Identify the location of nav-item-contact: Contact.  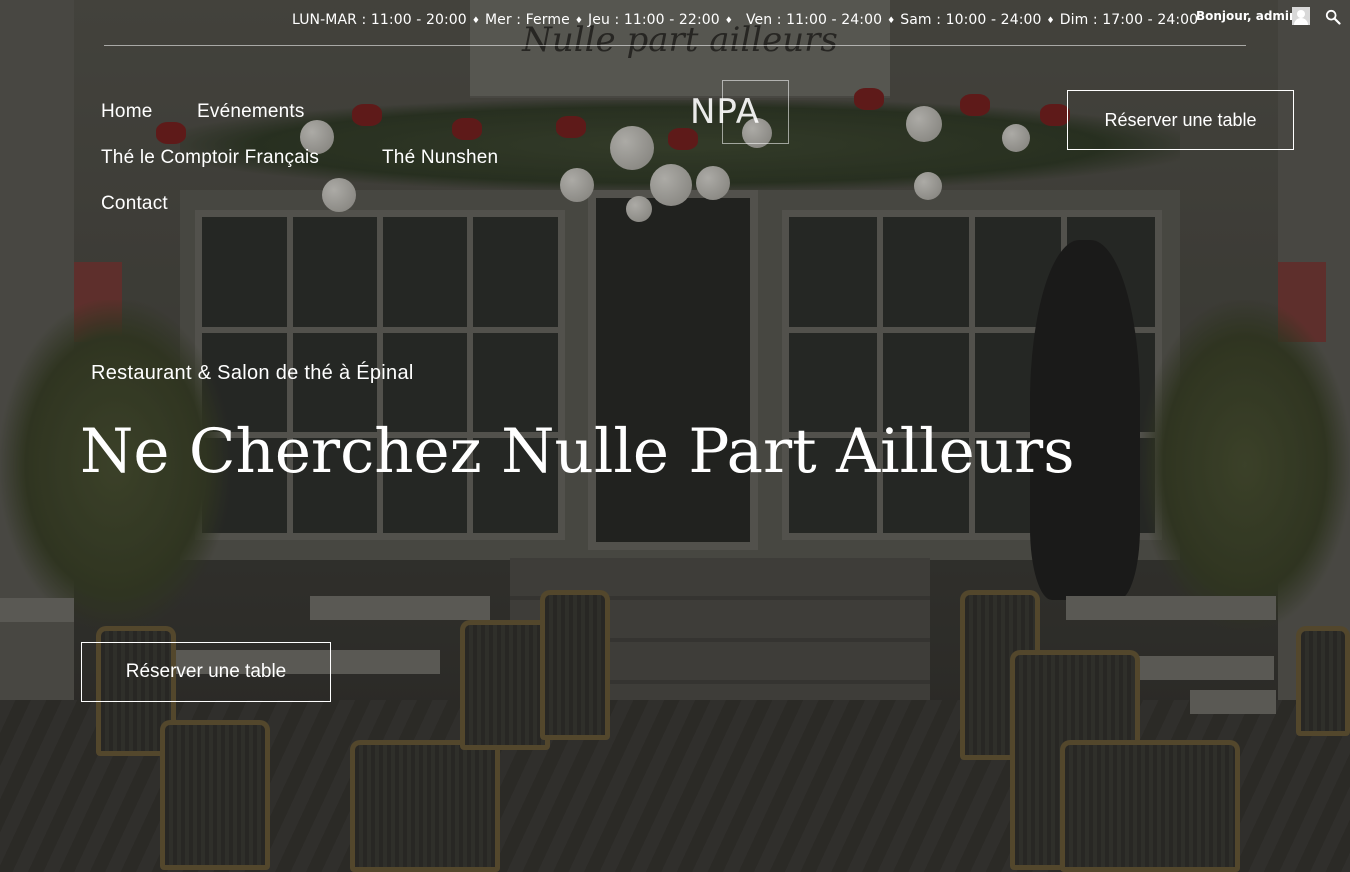
(134, 204).